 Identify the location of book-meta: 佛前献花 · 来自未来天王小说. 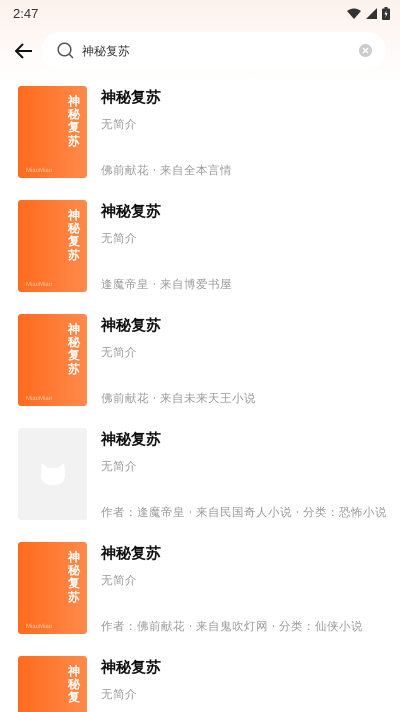
(179, 398).